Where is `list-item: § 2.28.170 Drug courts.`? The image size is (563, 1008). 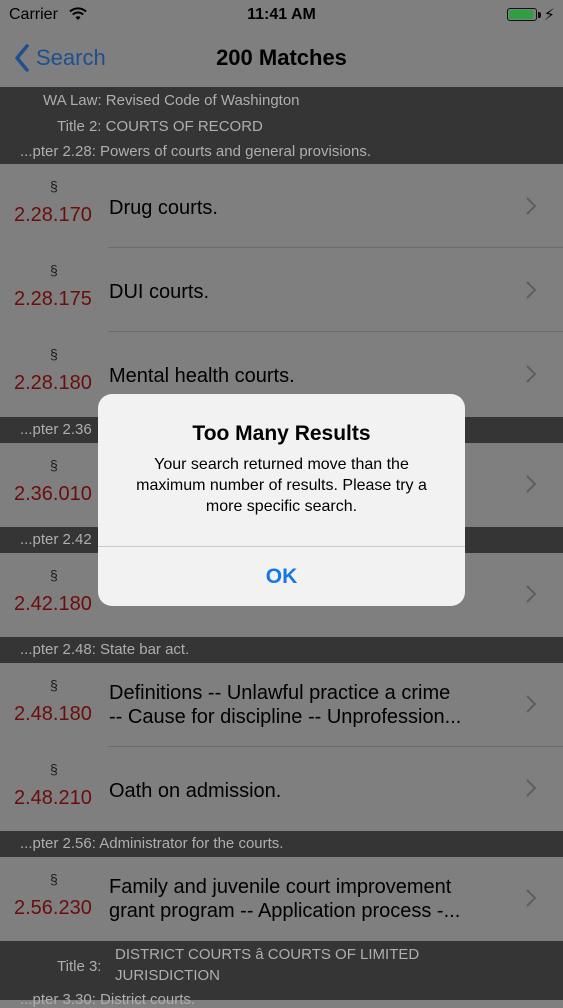 list-item: § 2.28.170 Drug courts. is located at coordinates (281, 206).